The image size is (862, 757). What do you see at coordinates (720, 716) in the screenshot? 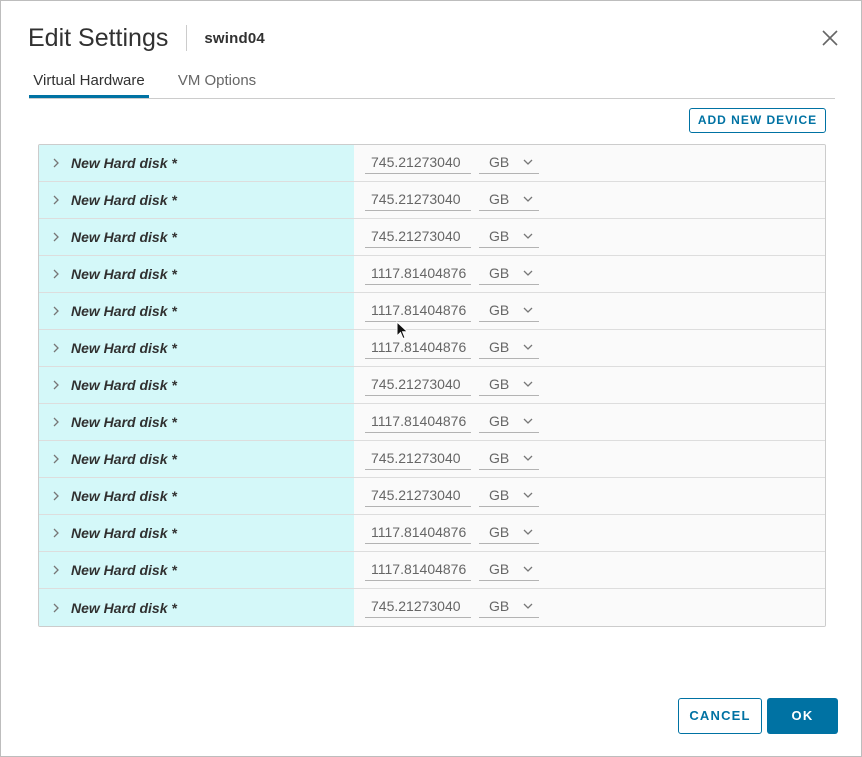
I see `cancel-button: CANCEL` at bounding box center [720, 716].